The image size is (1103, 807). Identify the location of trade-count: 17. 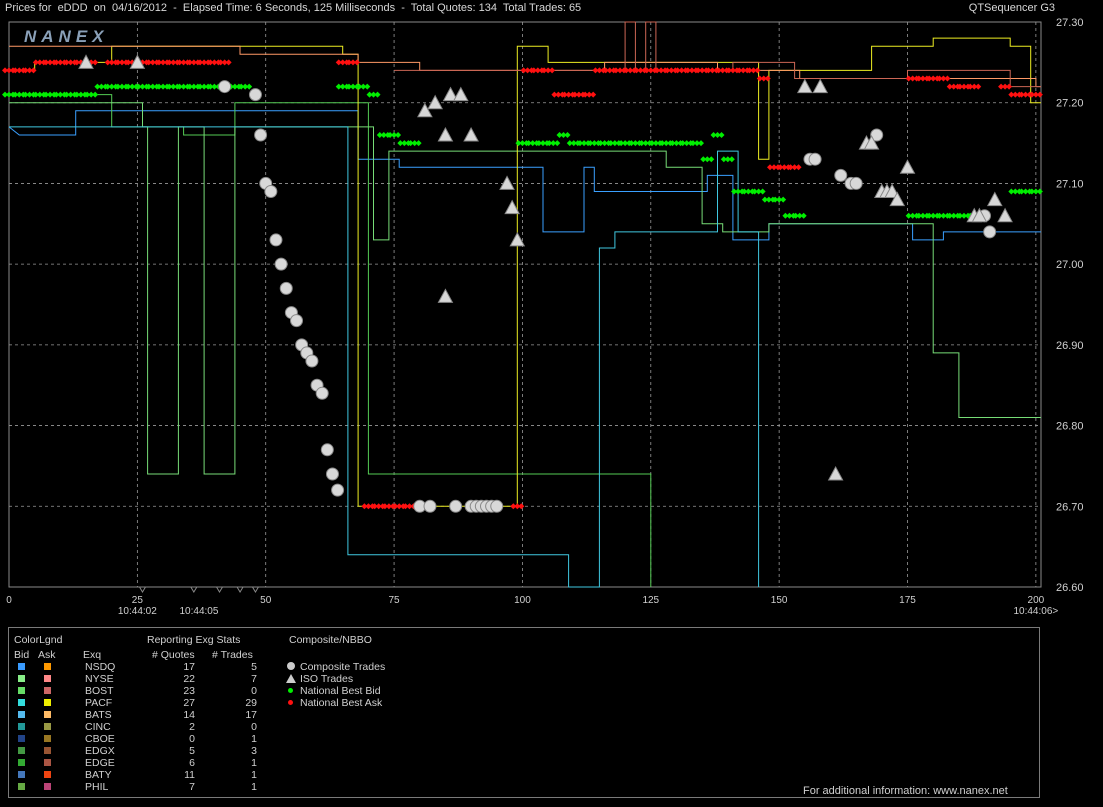
(251, 715).